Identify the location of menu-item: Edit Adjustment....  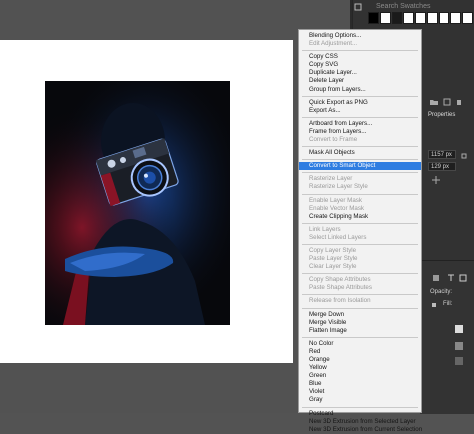
(333, 44).